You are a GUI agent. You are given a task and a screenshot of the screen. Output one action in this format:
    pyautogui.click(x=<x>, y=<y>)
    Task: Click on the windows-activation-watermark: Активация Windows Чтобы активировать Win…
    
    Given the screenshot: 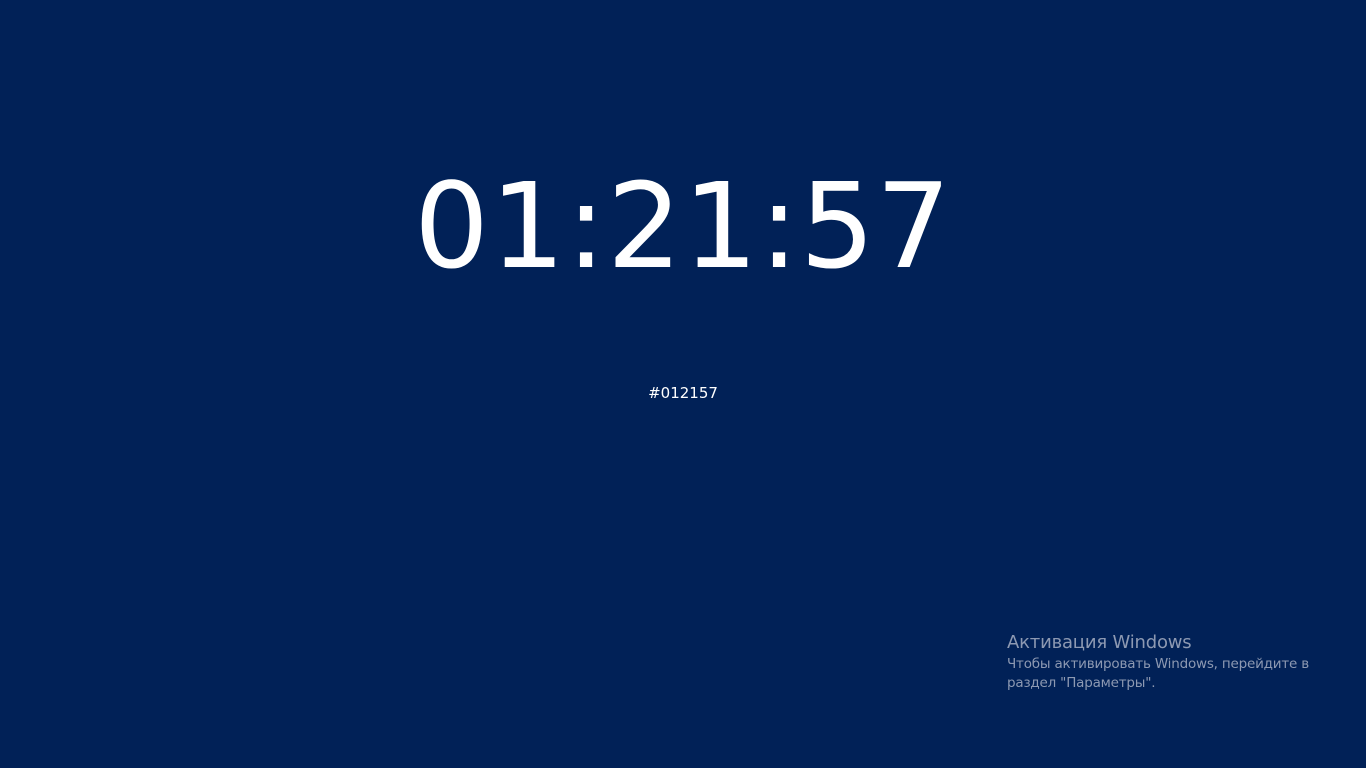 What is the action you would take?
    pyautogui.click(x=1177, y=662)
    